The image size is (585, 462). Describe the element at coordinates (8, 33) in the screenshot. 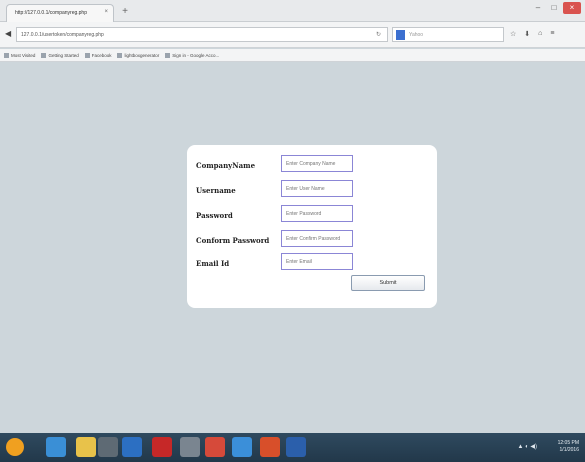

I see `back-icon: ◀` at that location.